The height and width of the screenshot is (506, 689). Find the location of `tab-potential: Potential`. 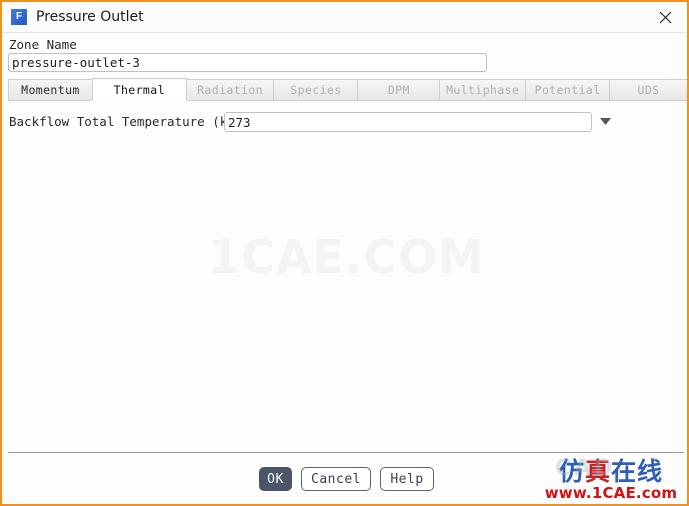

tab-potential: Potential is located at coordinates (568, 90).